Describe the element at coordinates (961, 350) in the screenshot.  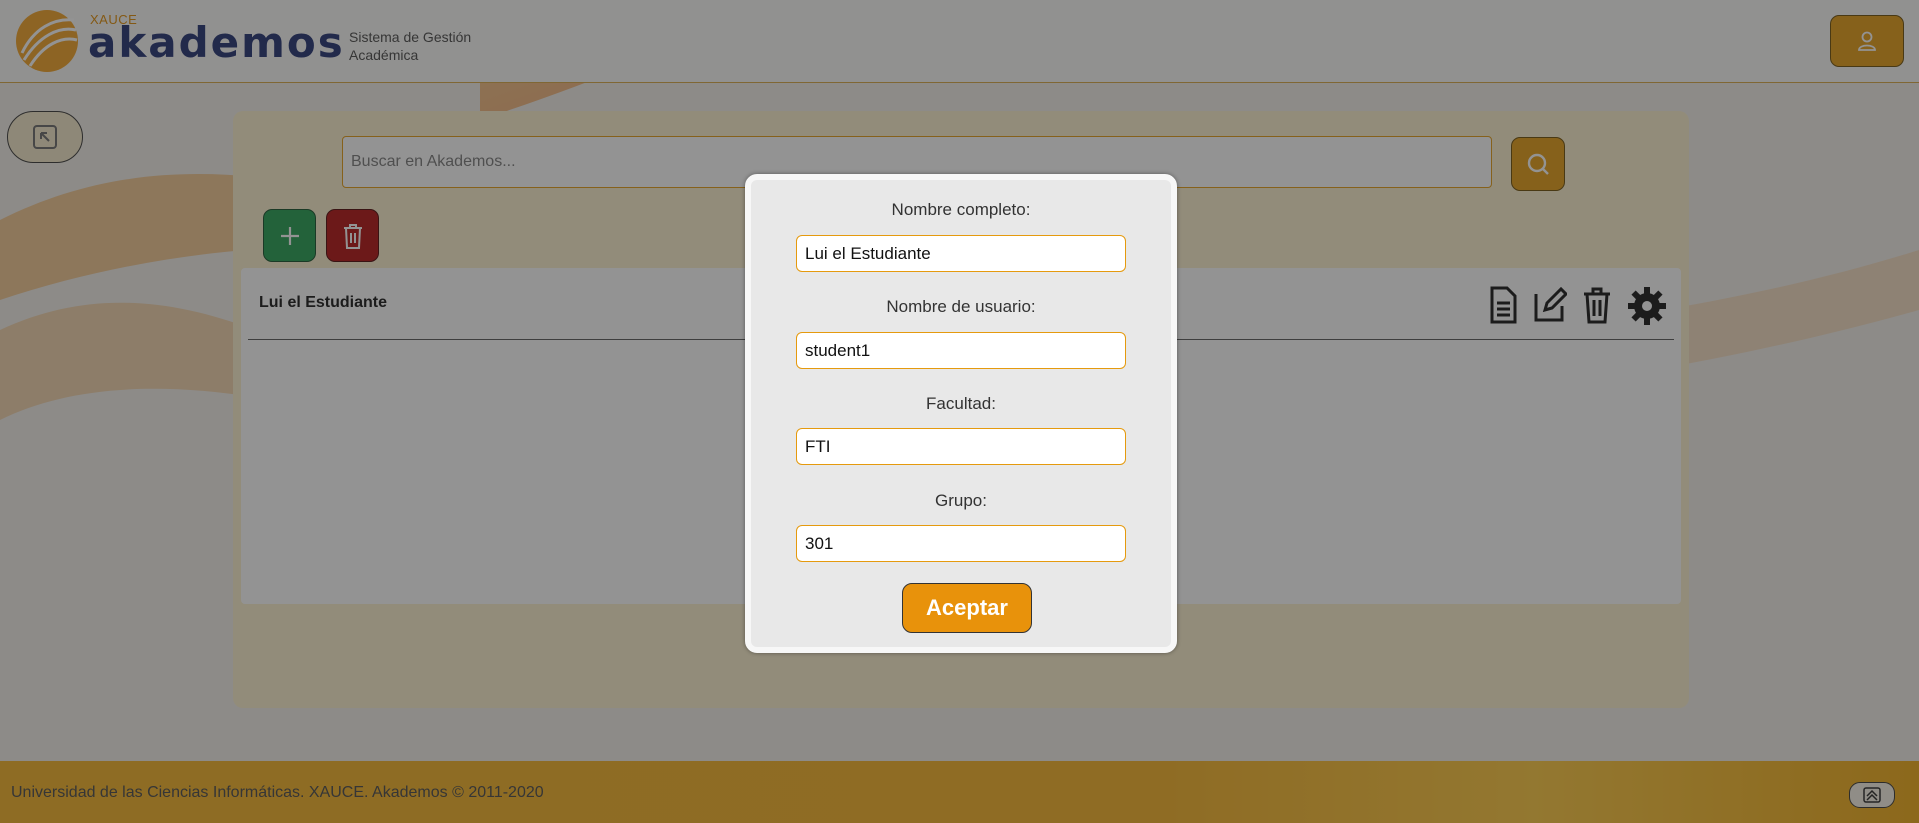
I see `username-field` at that location.